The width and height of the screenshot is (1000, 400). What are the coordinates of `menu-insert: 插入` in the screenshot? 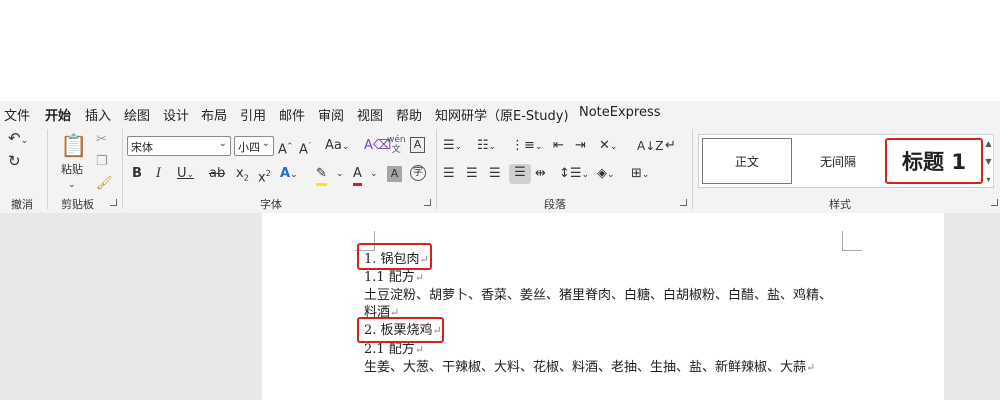 It's located at (98, 114).